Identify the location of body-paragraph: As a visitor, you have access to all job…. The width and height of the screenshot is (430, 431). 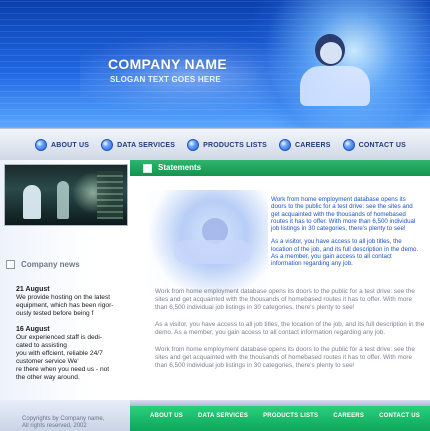
(290, 328).